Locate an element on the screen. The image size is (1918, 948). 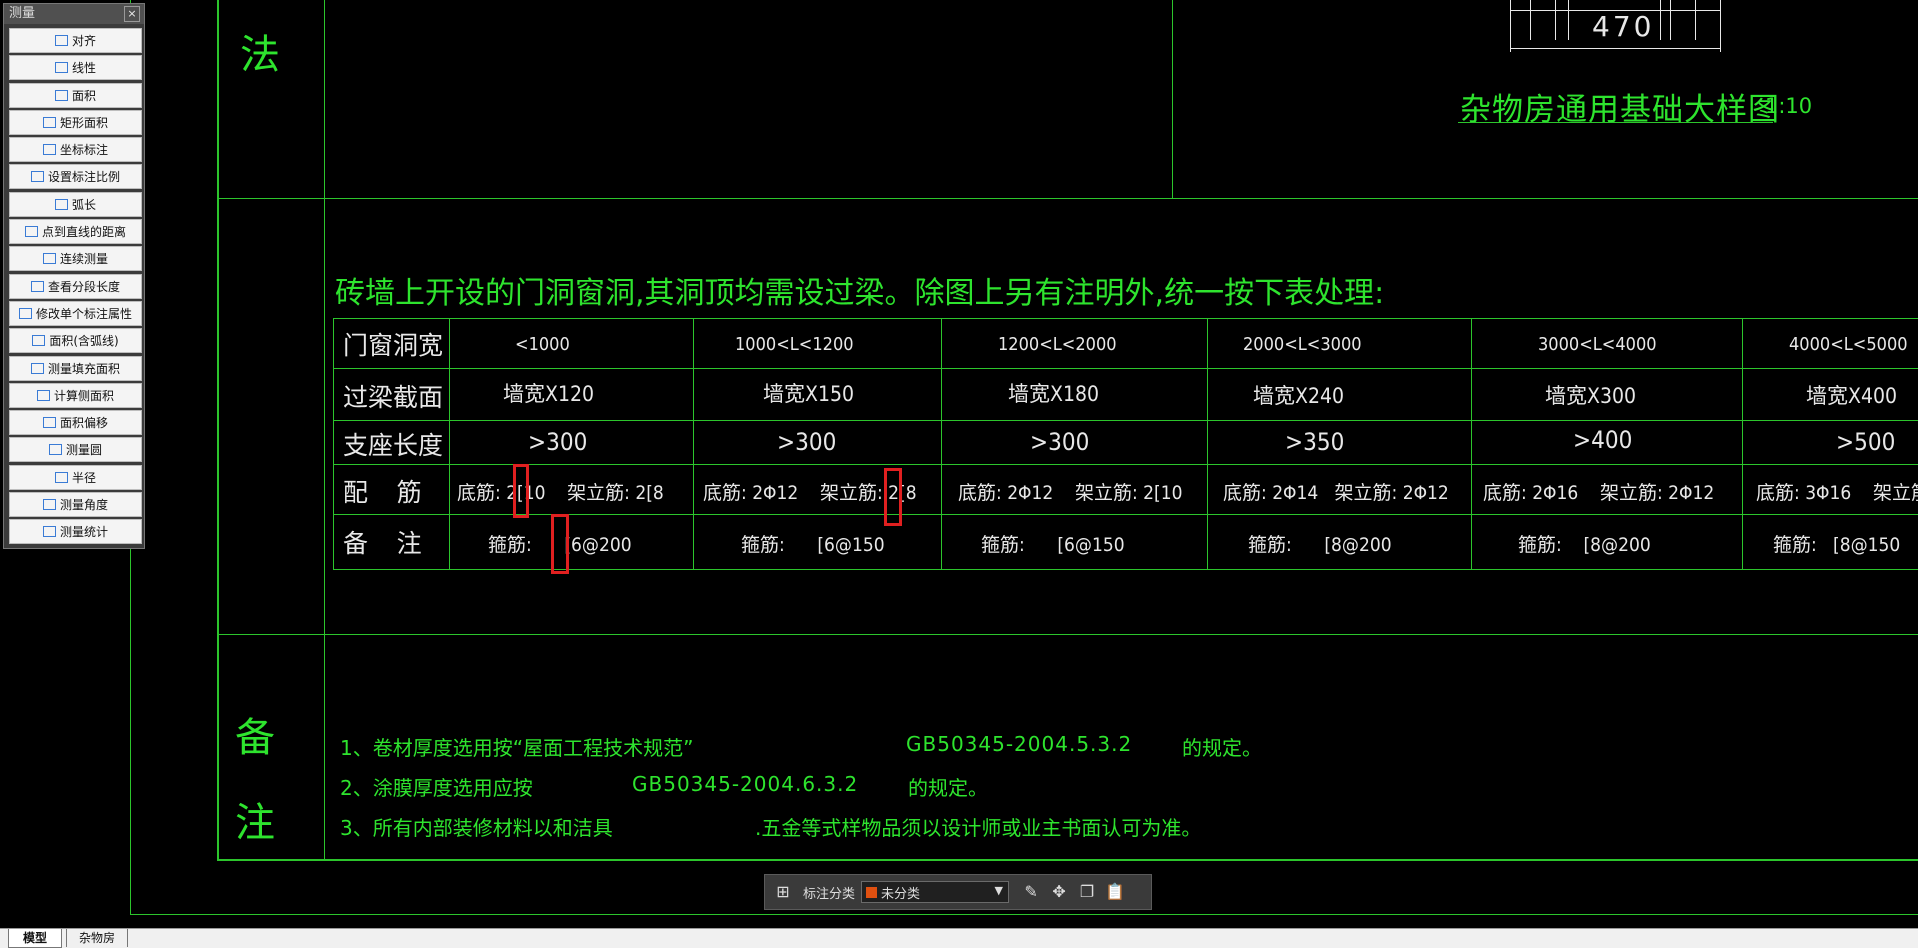
cell-section-0: 墙宽X120 is located at coordinates (548, 394).